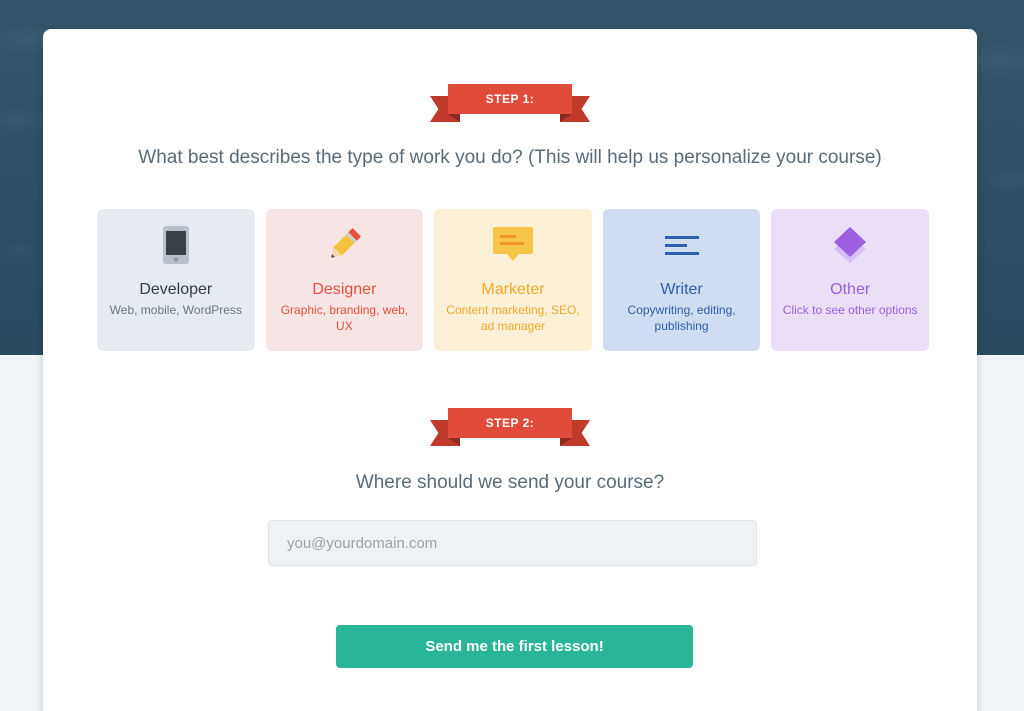 The image size is (1024, 711). I want to click on step1-ribbon: STEP 1:, so click(510, 105).